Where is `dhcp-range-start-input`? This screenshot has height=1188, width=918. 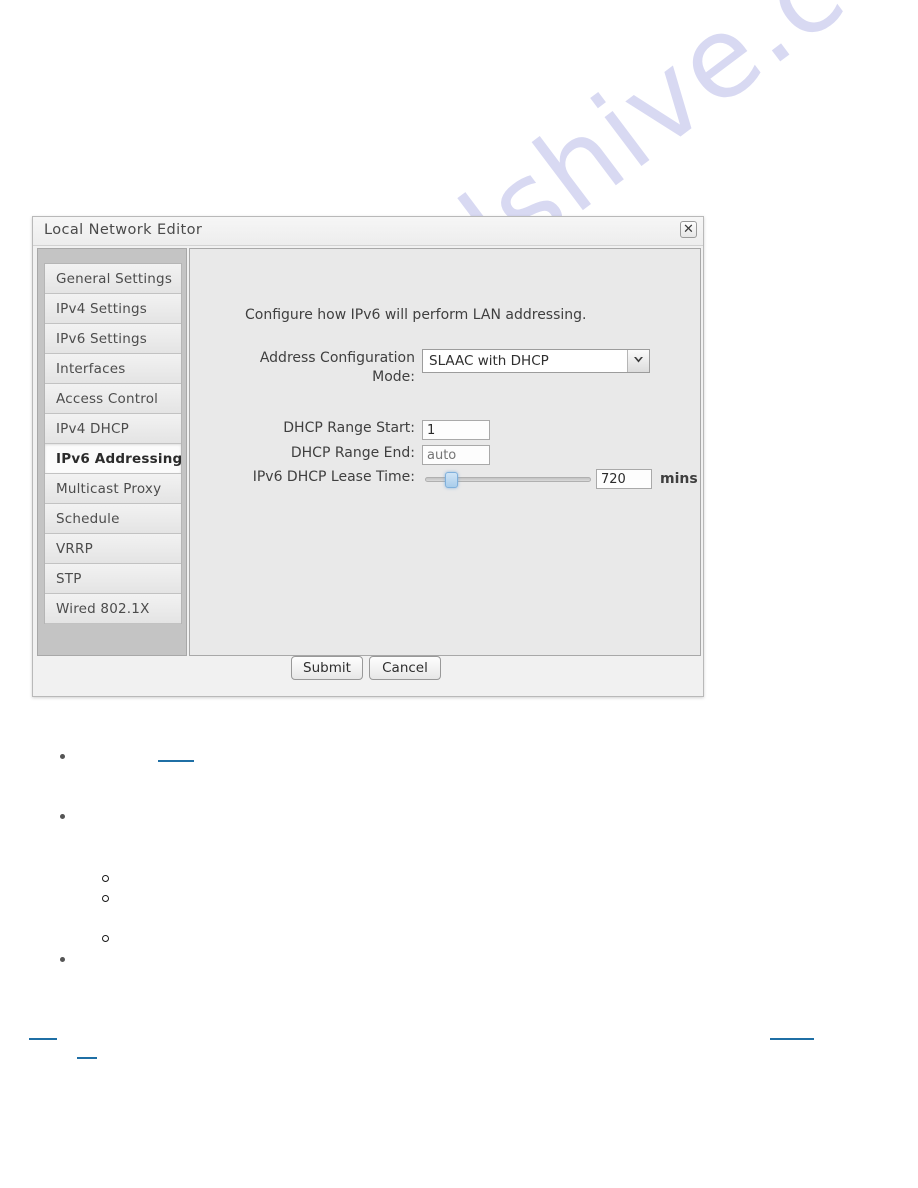
dhcp-range-start-input is located at coordinates (456, 430).